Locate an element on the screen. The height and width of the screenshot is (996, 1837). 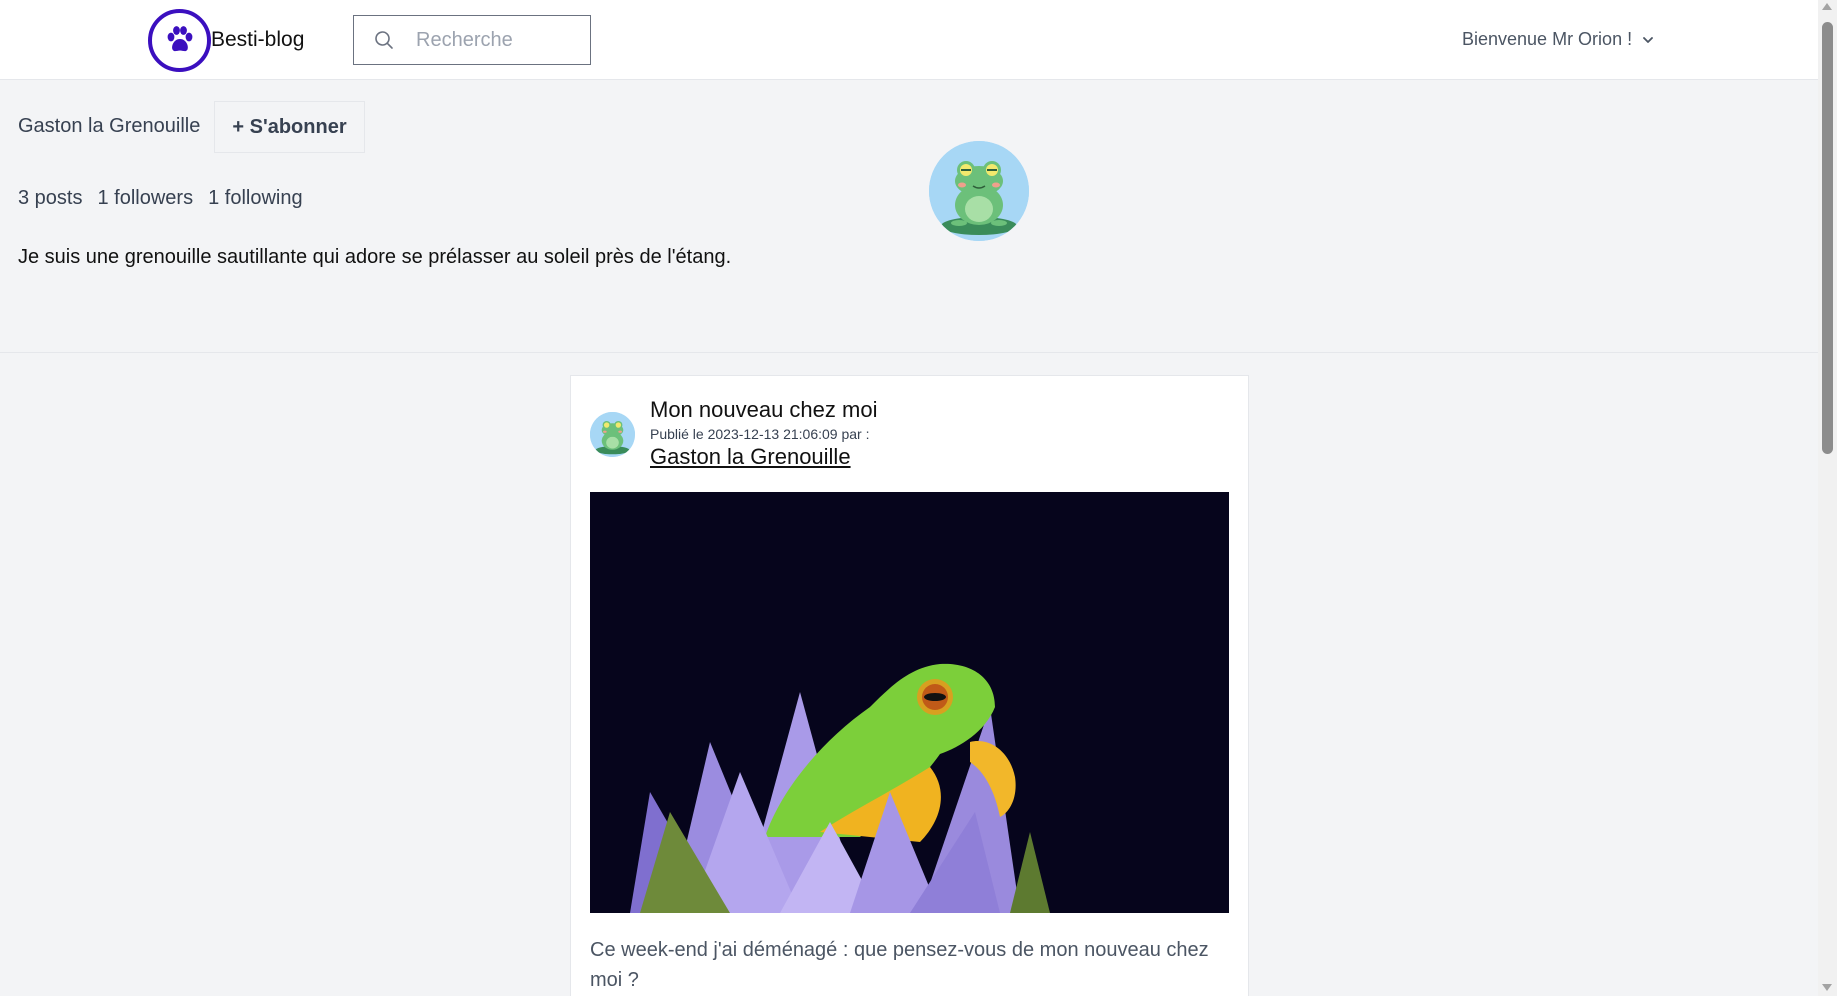
profile-avatar is located at coordinates (979, 191).